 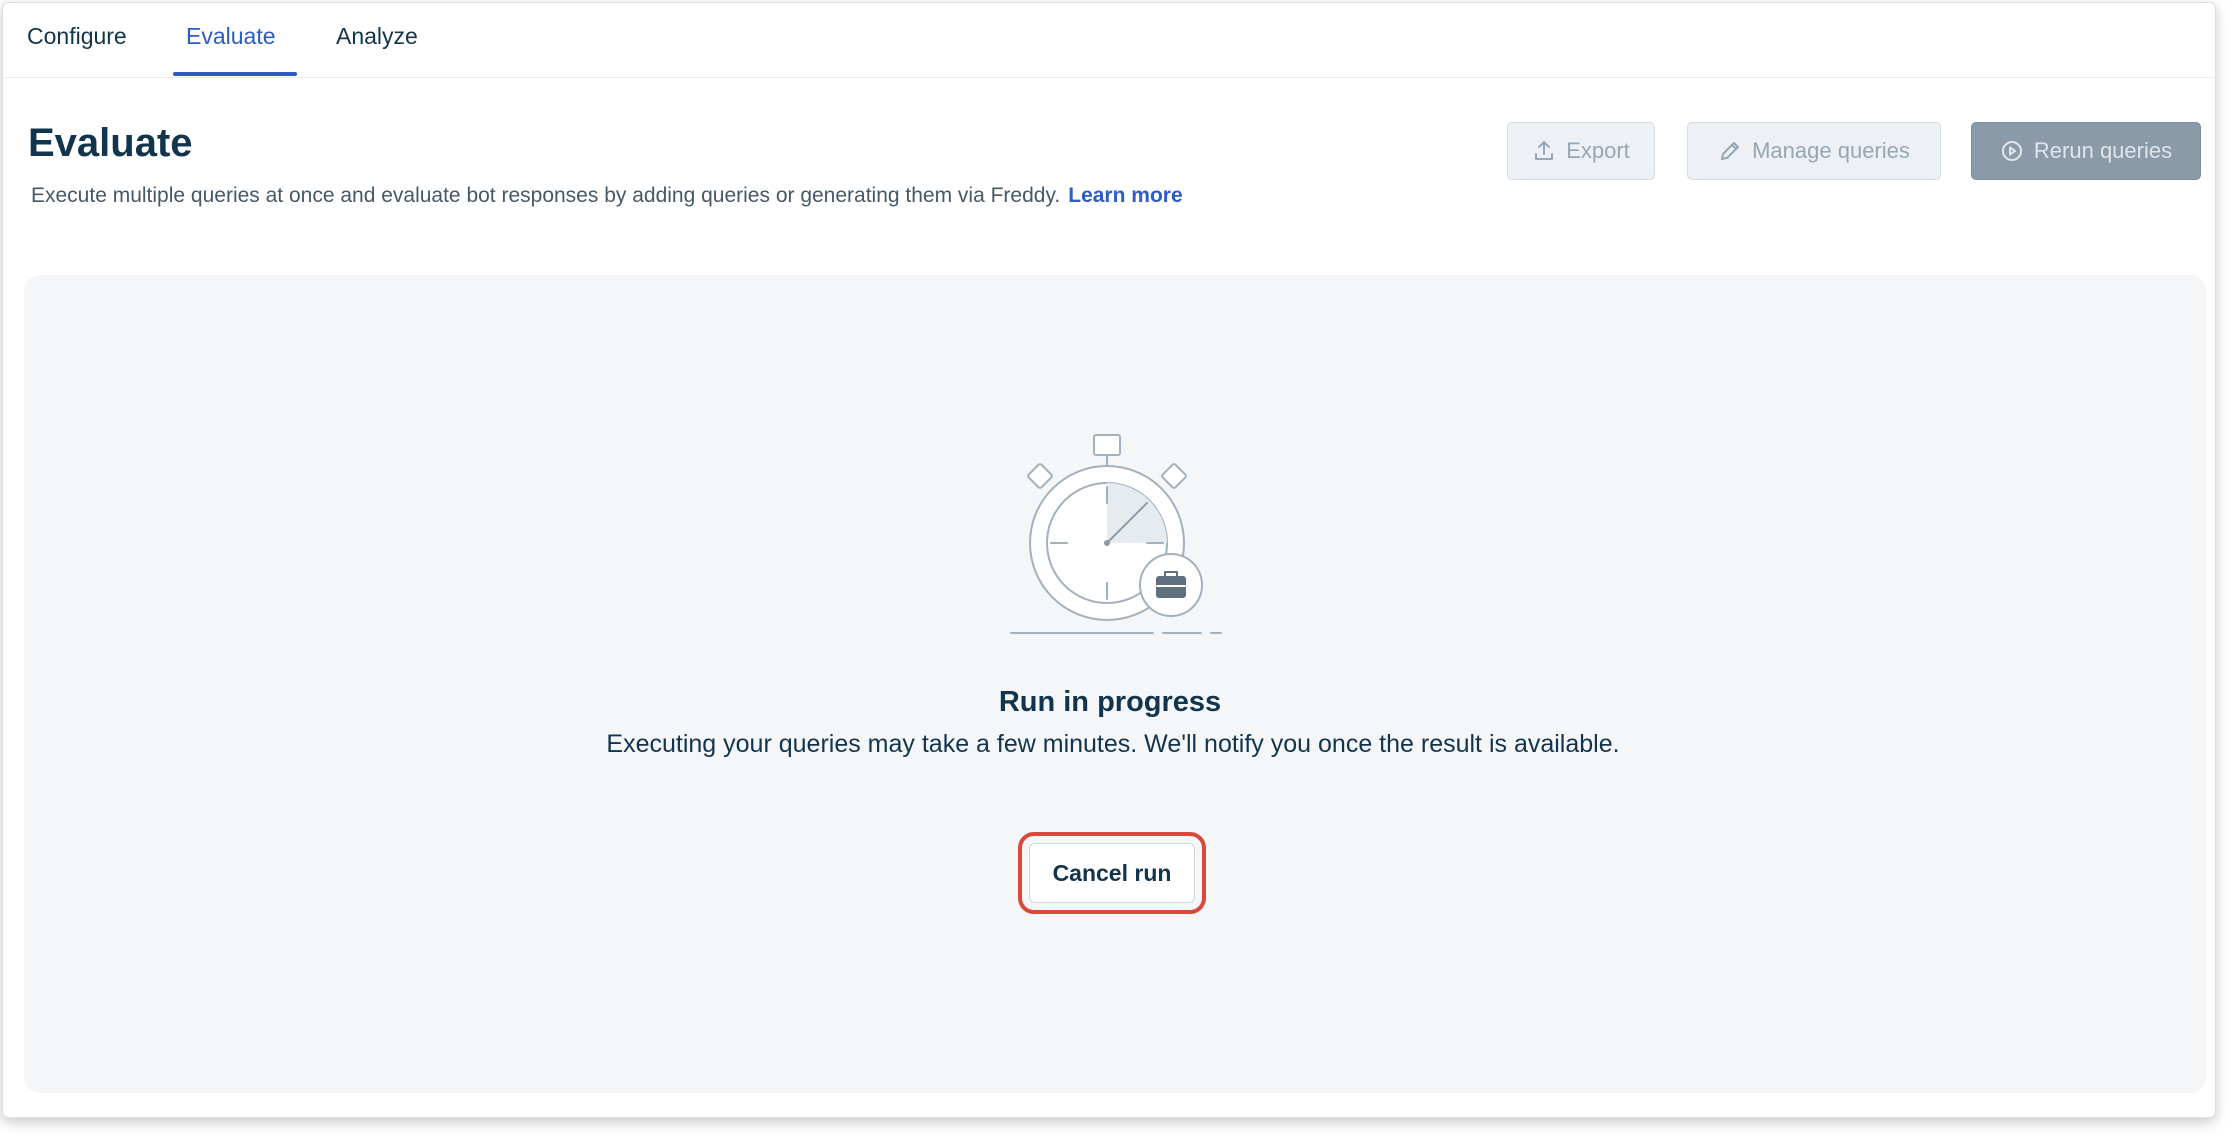 I want to click on stopwatch-illustration, so click(x=1118, y=536).